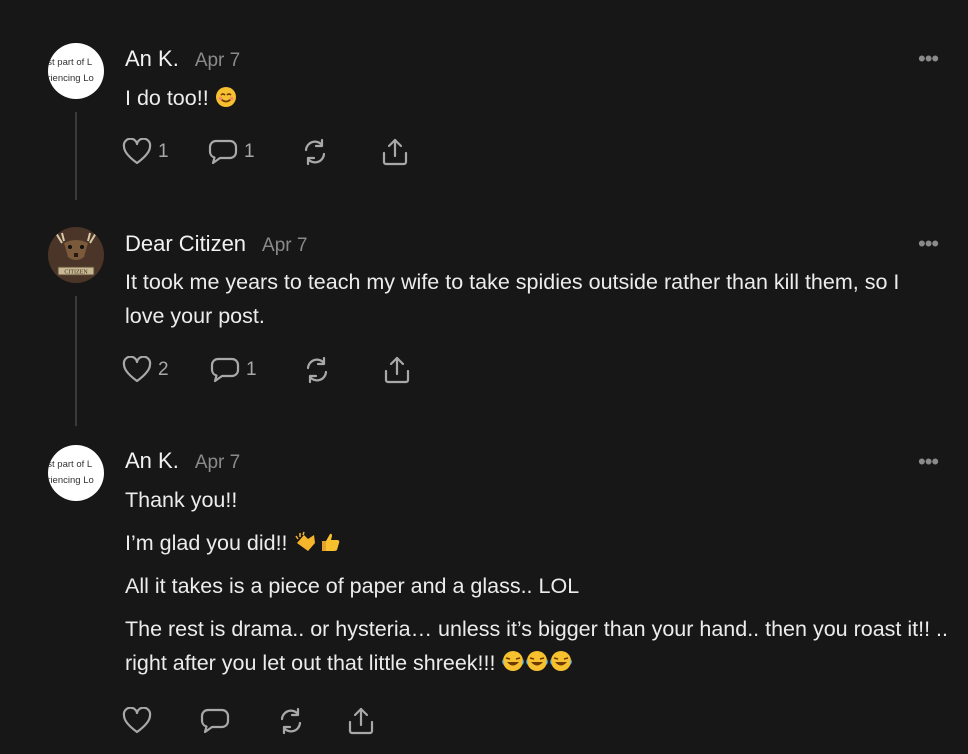  I want to click on comment-text: I’m glad you did!!, so click(540, 543).